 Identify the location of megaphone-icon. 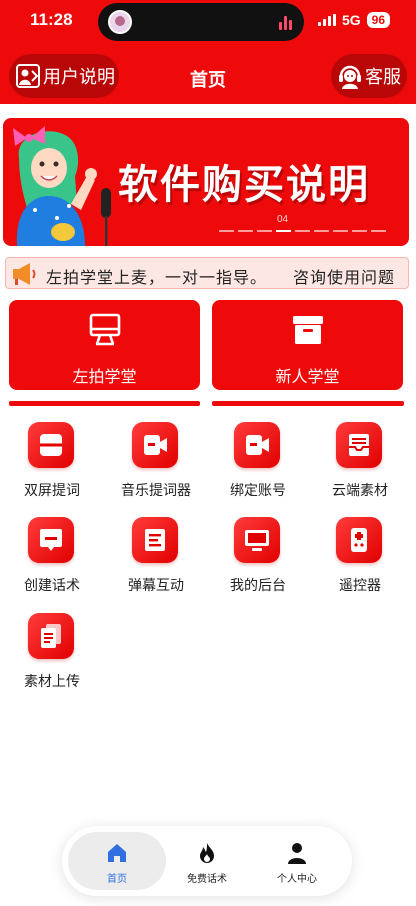
(24, 274).